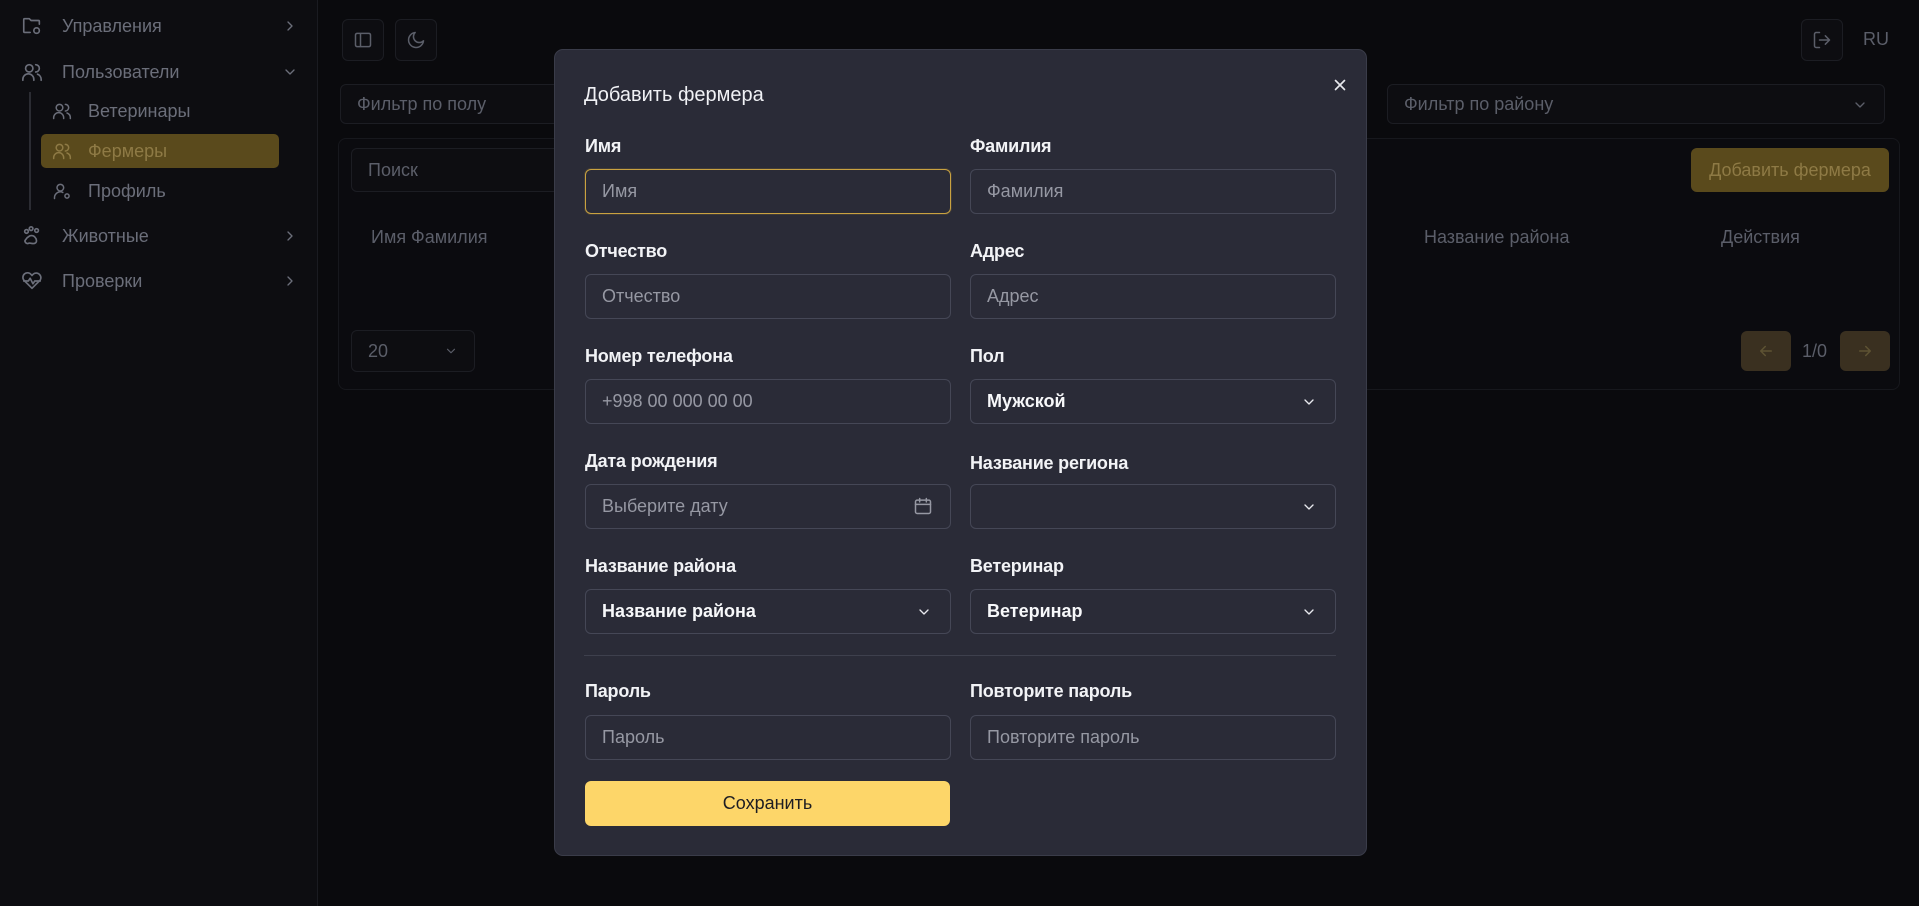  Describe the element at coordinates (768, 401) in the screenshot. I see `phone-input` at that location.